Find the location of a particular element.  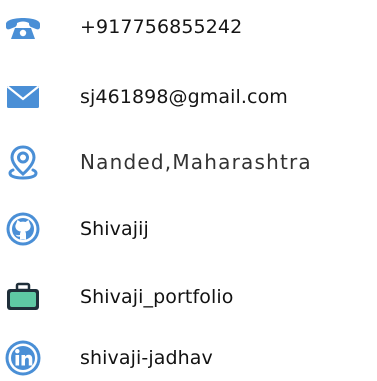

contact-portfolio: Shivaji_portfolio is located at coordinates (188, 297).